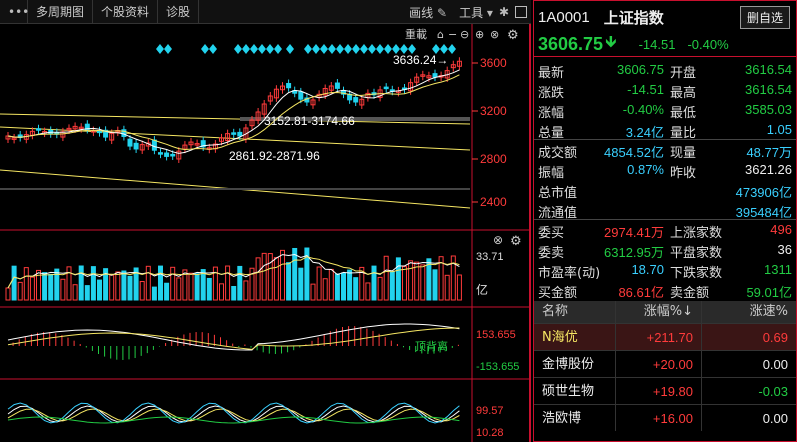 The height and width of the screenshot is (442, 797). Describe the element at coordinates (665, 390) in the screenshot. I see `ranking-row: 硕世生物 +19.80 -0.03` at that location.